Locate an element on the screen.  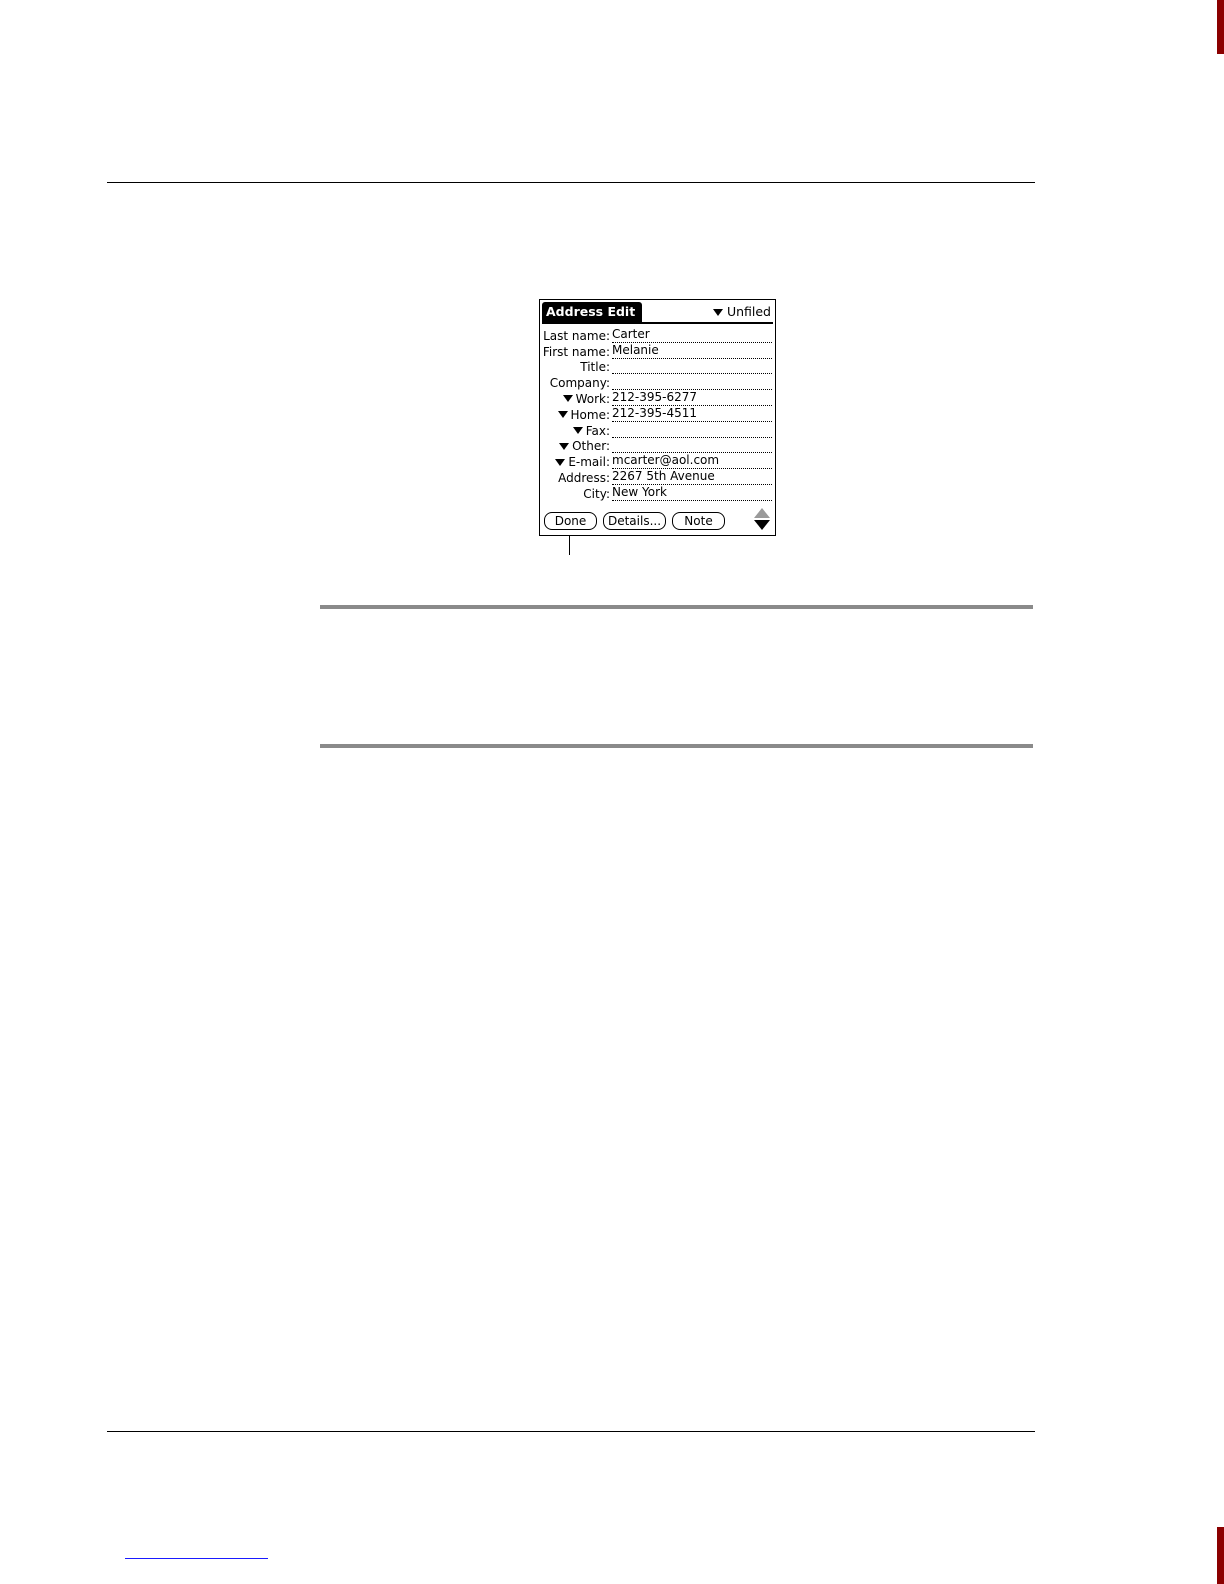
field-label: First name: is located at coordinates (576, 351).